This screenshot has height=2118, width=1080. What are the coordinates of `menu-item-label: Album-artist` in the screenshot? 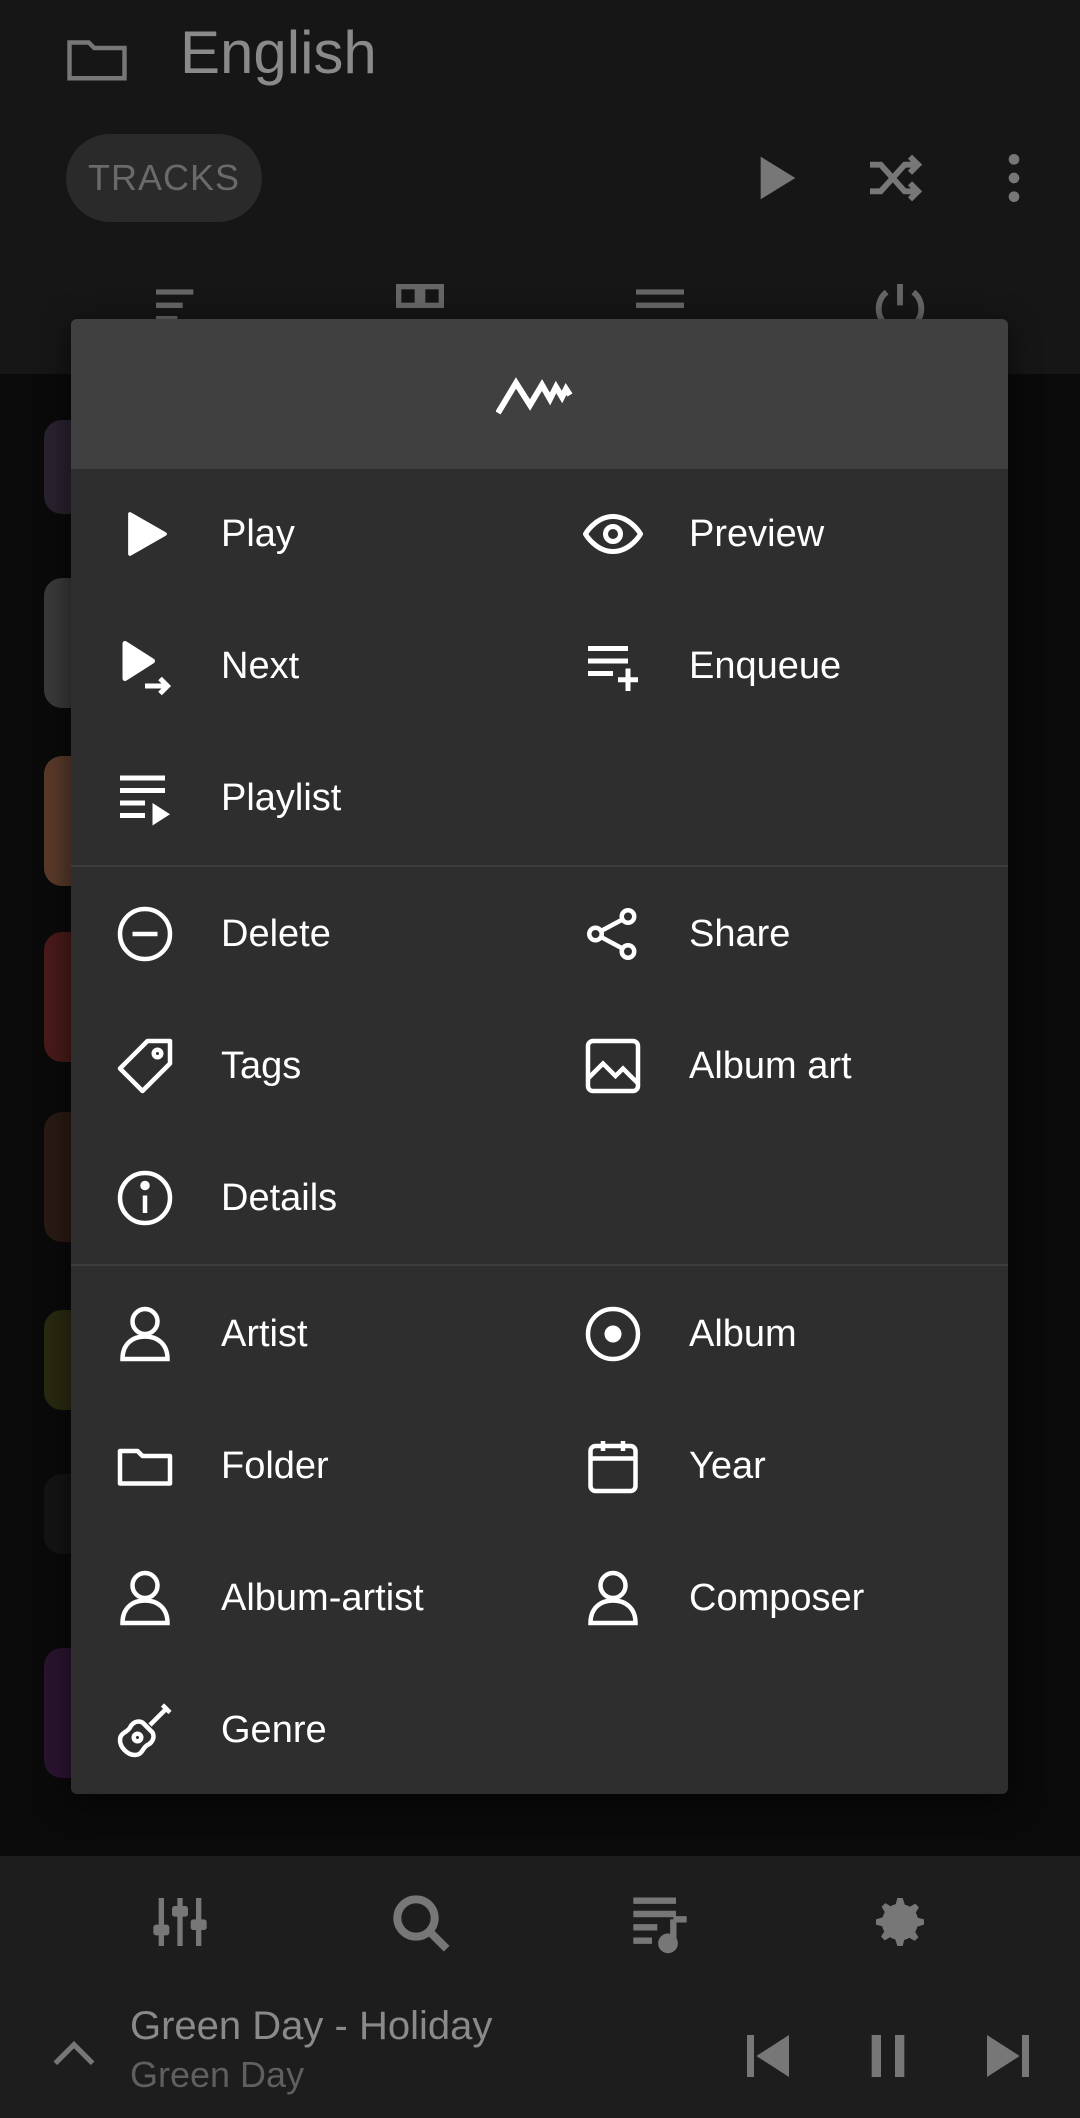 It's located at (322, 1597).